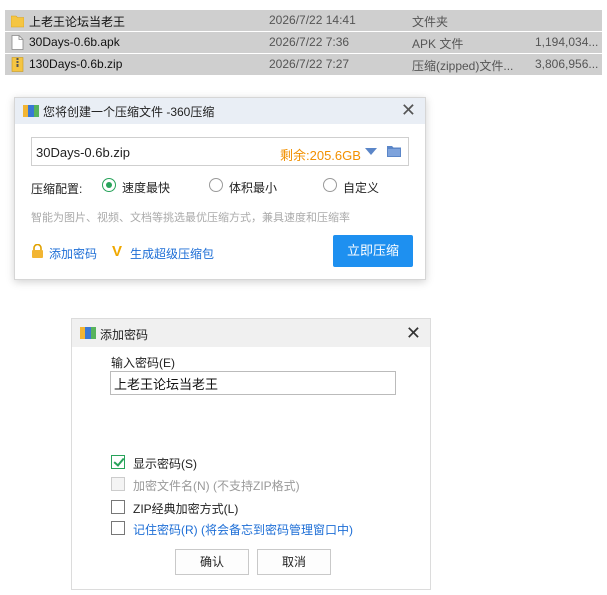 The height and width of the screenshot is (595, 607). What do you see at coordinates (309, 64) in the screenshot?
I see `file-date: 2026/7/22 7:27` at bounding box center [309, 64].